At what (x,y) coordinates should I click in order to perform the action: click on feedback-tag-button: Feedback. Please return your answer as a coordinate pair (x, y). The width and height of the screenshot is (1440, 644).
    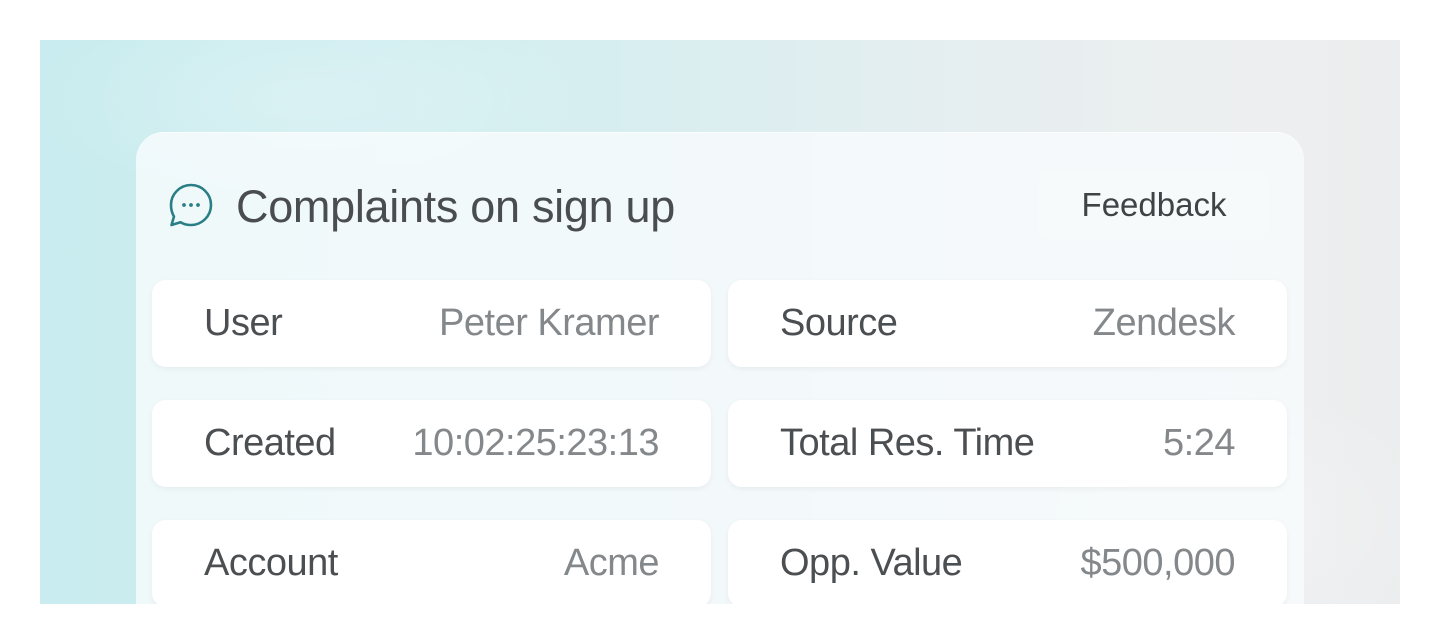
    Looking at the image, I should click on (1154, 205).